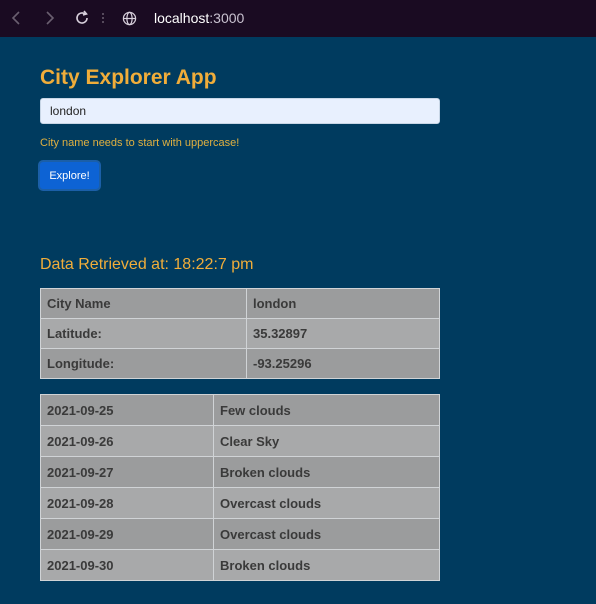 The width and height of the screenshot is (596, 604). What do you see at coordinates (143, 363) in the screenshot?
I see `longitude-label: Longitude:` at bounding box center [143, 363].